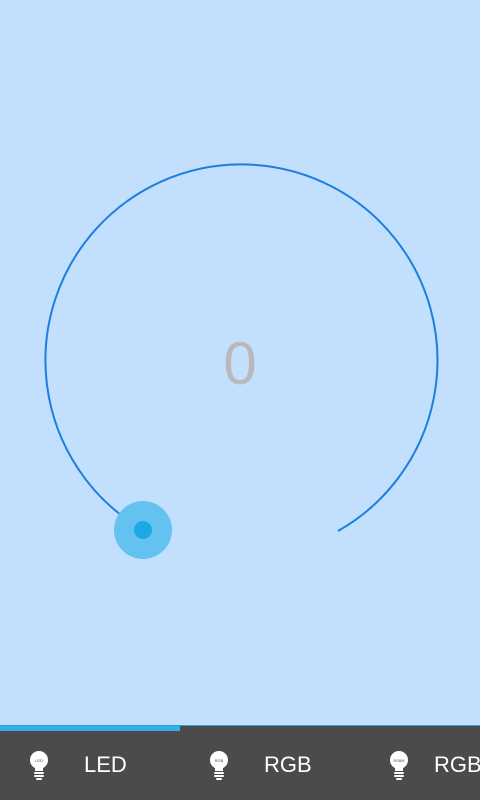  I want to click on tab-rgbw: RGBW RGBW, so click(420, 763).